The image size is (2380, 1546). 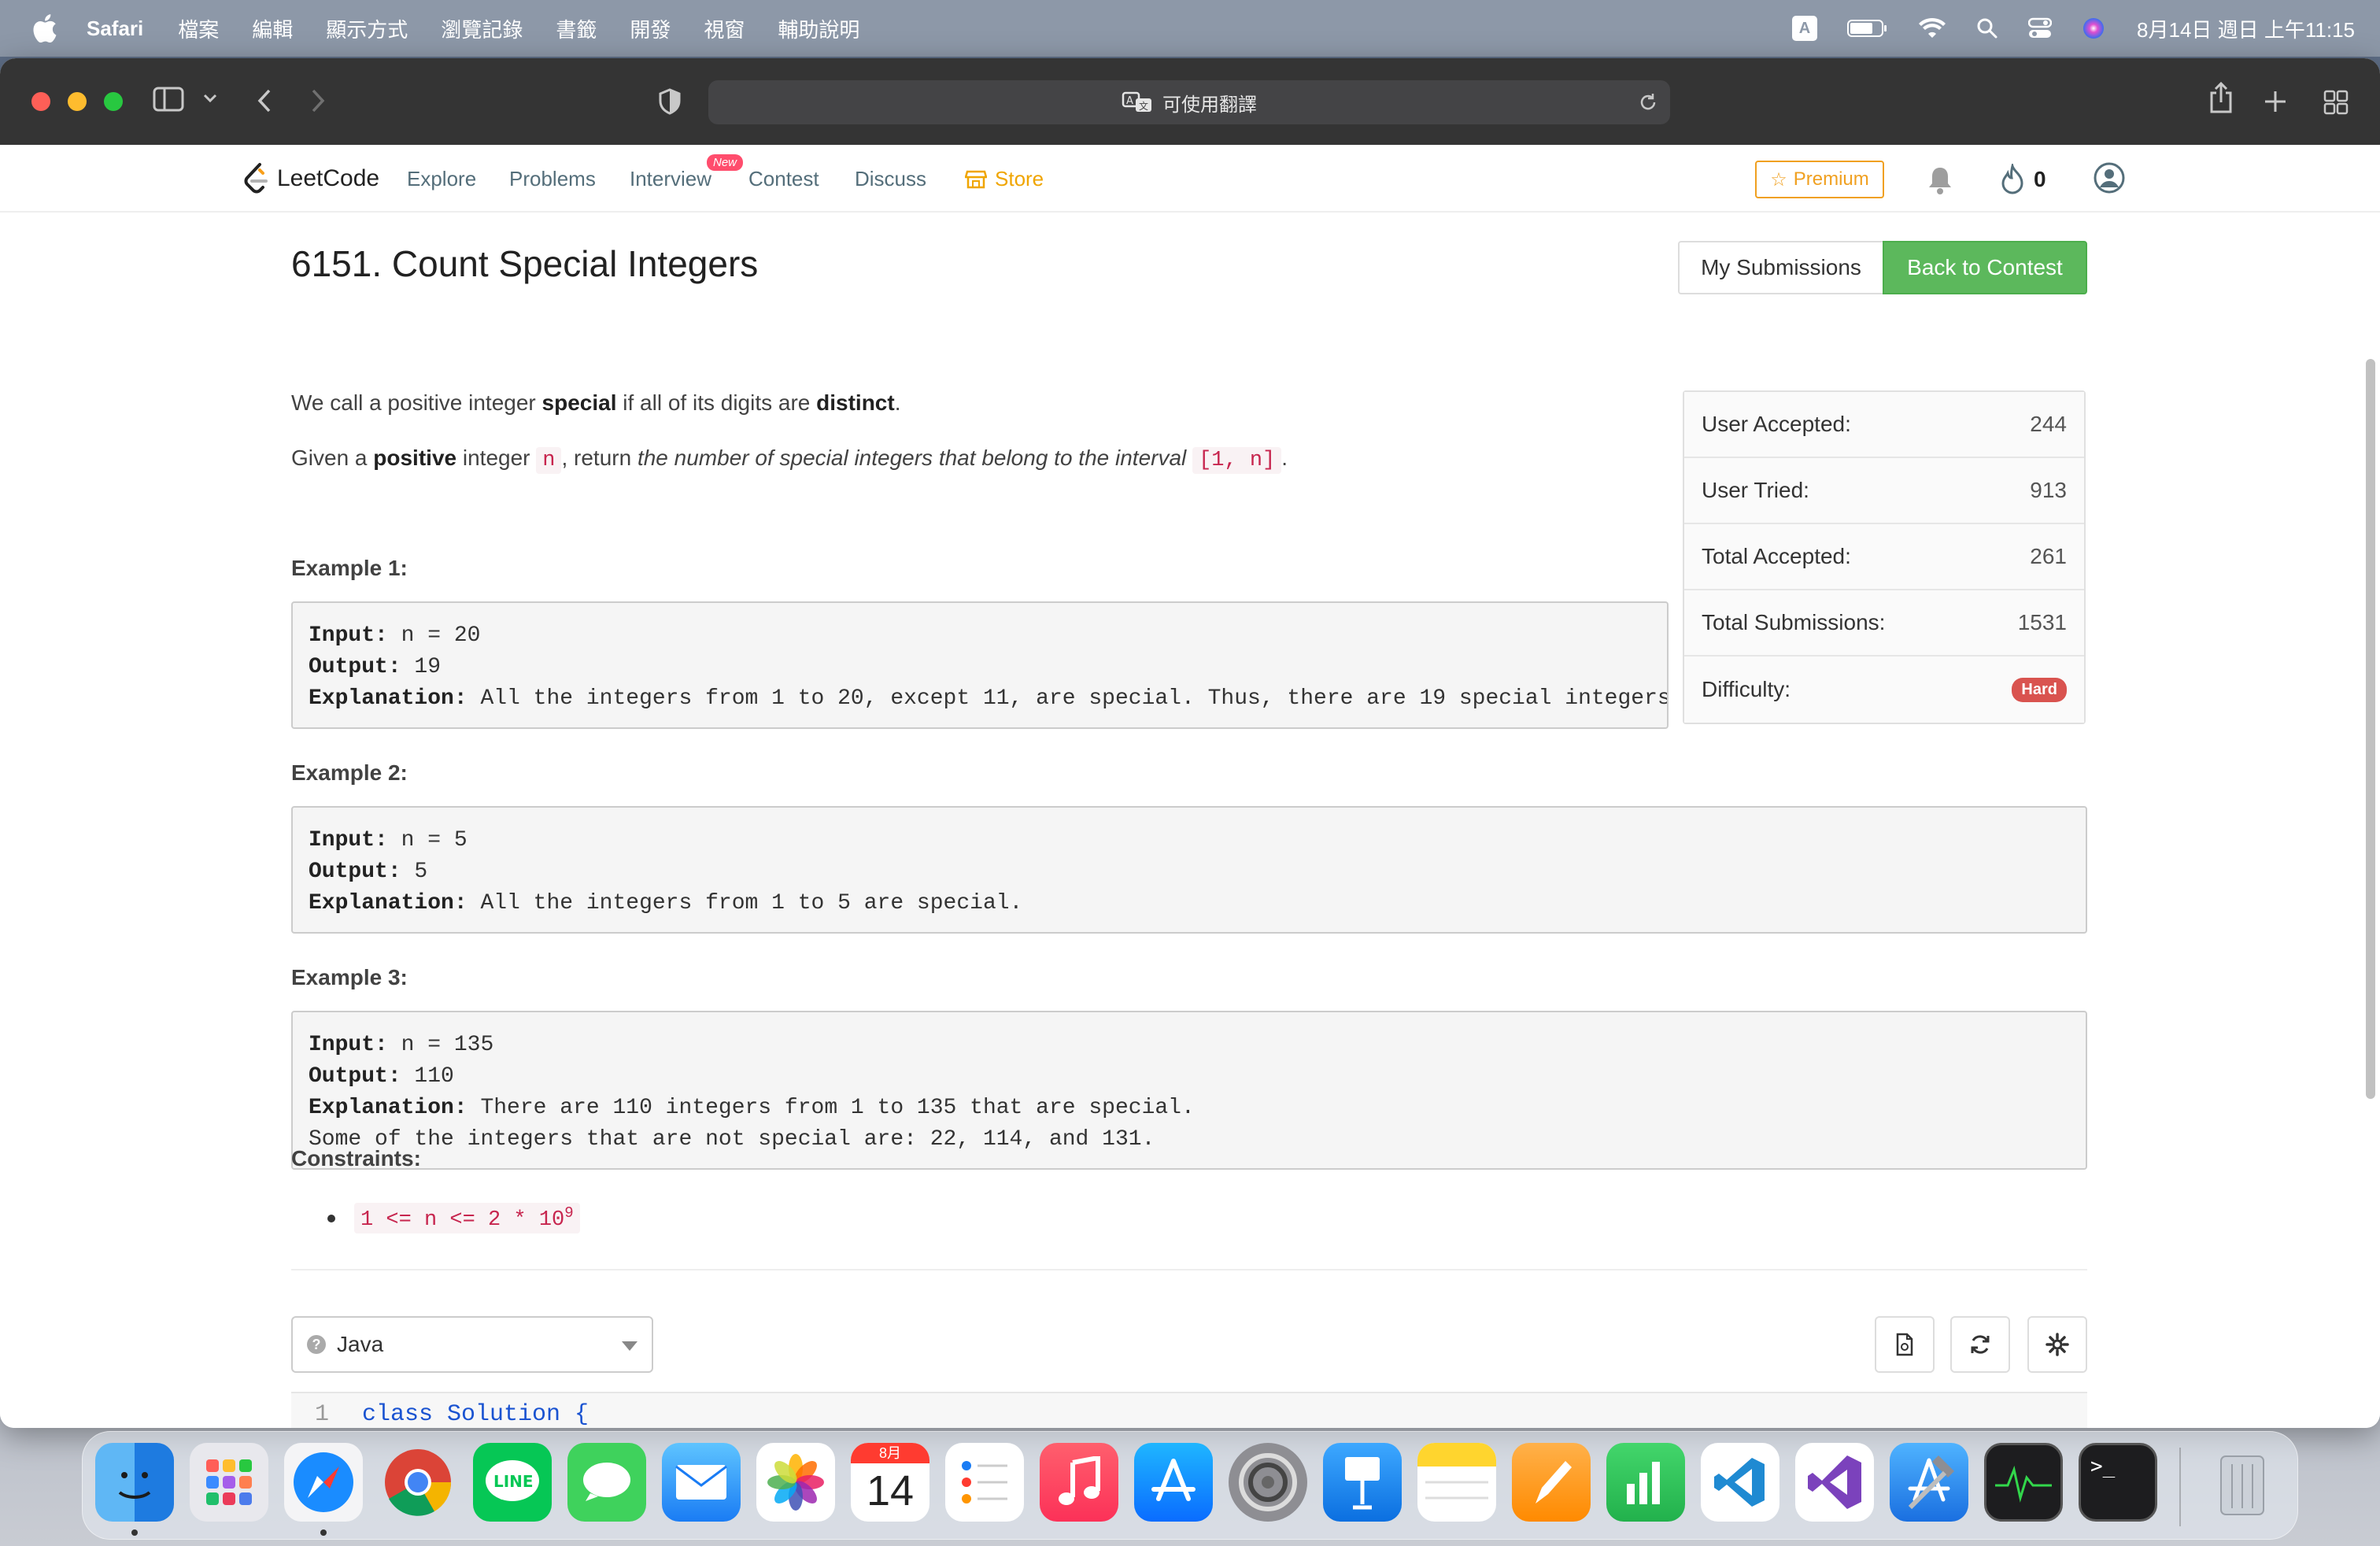 I want to click on close-window-button, so click(x=40, y=101).